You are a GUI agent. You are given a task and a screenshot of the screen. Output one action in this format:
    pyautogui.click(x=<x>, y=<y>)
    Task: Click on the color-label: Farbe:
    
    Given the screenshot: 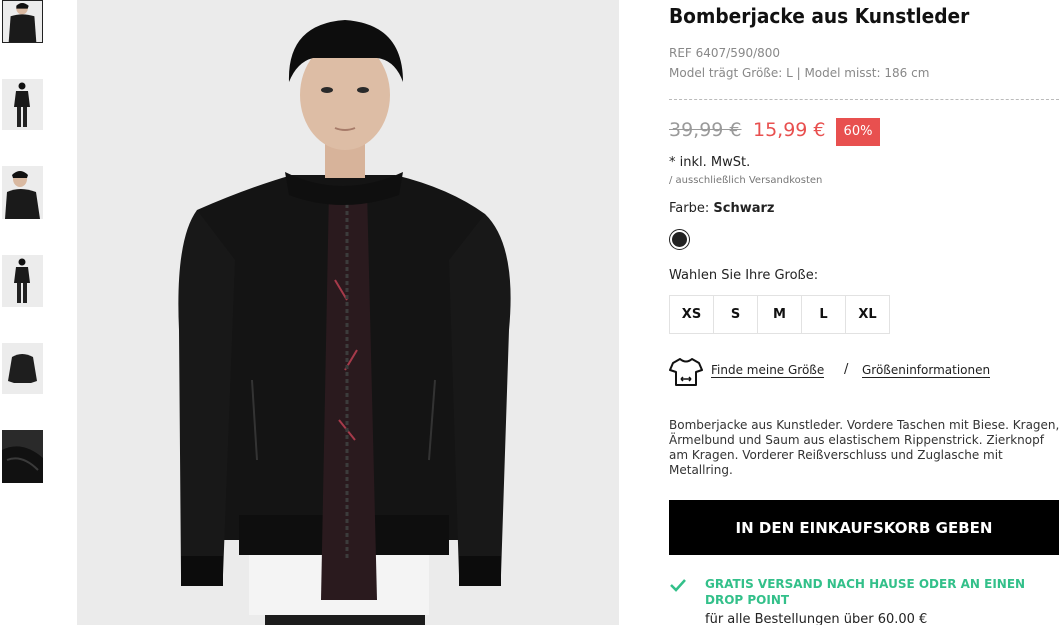 What is the action you would take?
    pyautogui.click(x=689, y=208)
    